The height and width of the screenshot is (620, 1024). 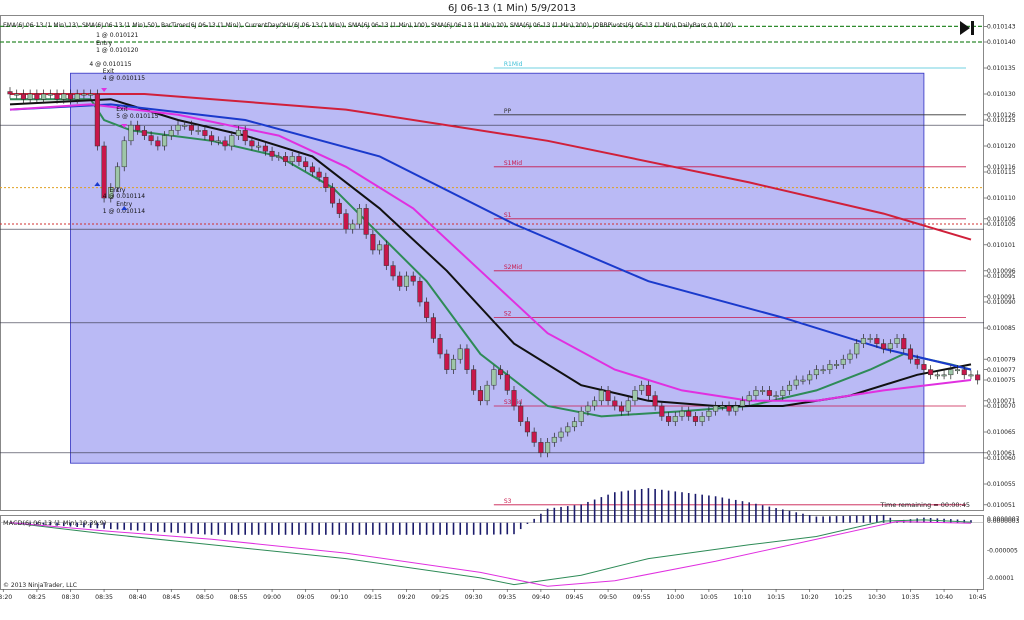 What do you see at coordinates (205, 597) in the screenshot?
I see `x-tick-label: 08:50` at bounding box center [205, 597].